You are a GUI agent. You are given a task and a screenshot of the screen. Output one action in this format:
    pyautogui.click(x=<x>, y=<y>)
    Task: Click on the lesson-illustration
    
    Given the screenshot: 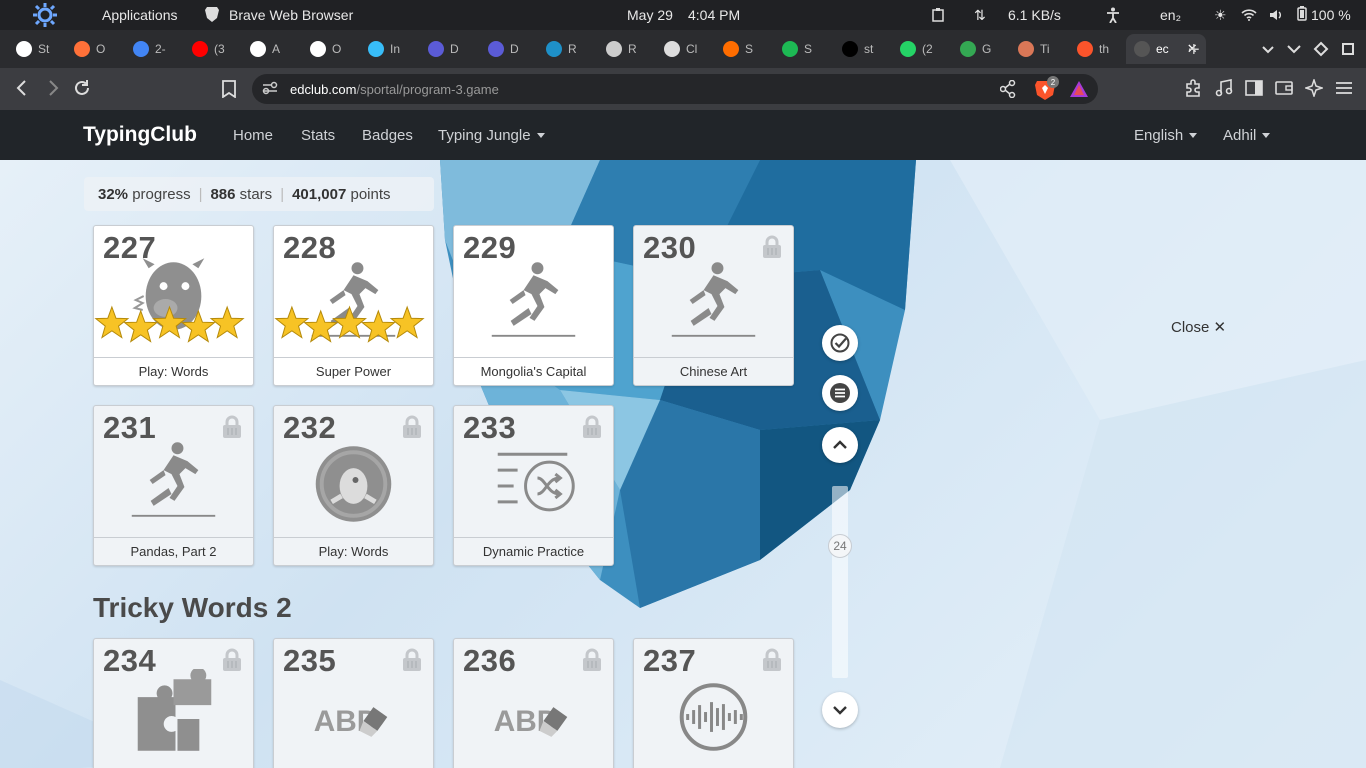 What is the action you would take?
    pyautogui.click(x=713, y=717)
    